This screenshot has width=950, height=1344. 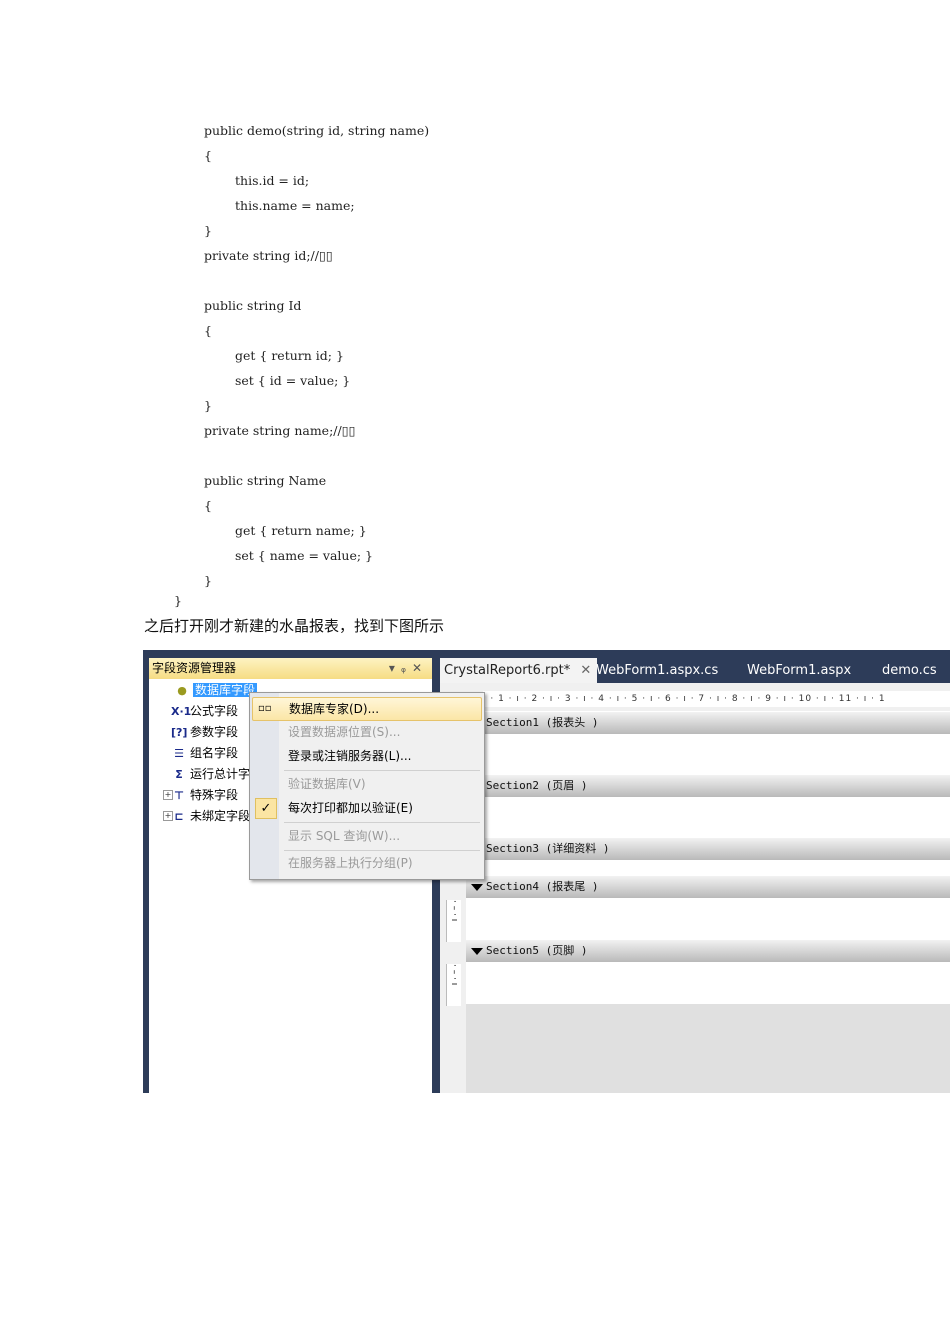 I want to click on pin-icon: ᵩ, so click(x=406, y=668).